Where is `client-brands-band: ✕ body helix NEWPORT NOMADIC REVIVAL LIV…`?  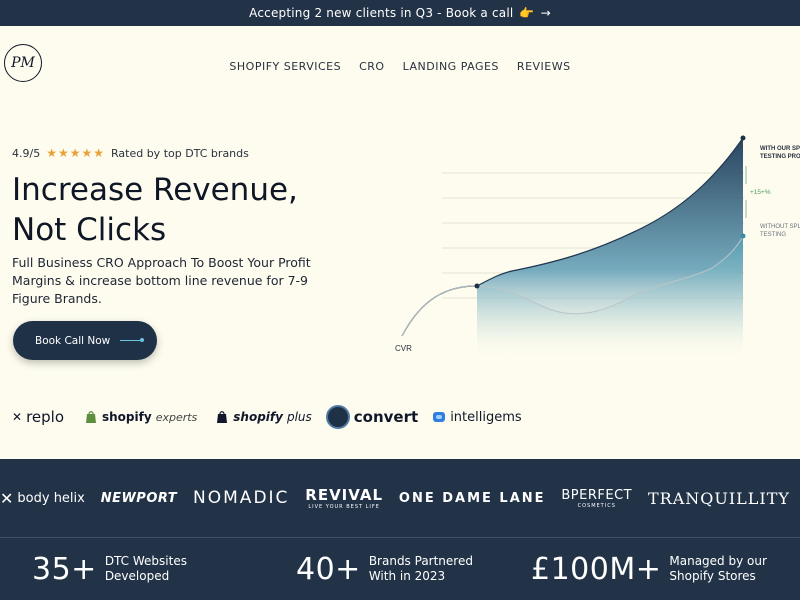
client-brands-band: ✕ body helix NEWPORT NOMADIC REVIVAL LIV… is located at coordinates (400, 498).